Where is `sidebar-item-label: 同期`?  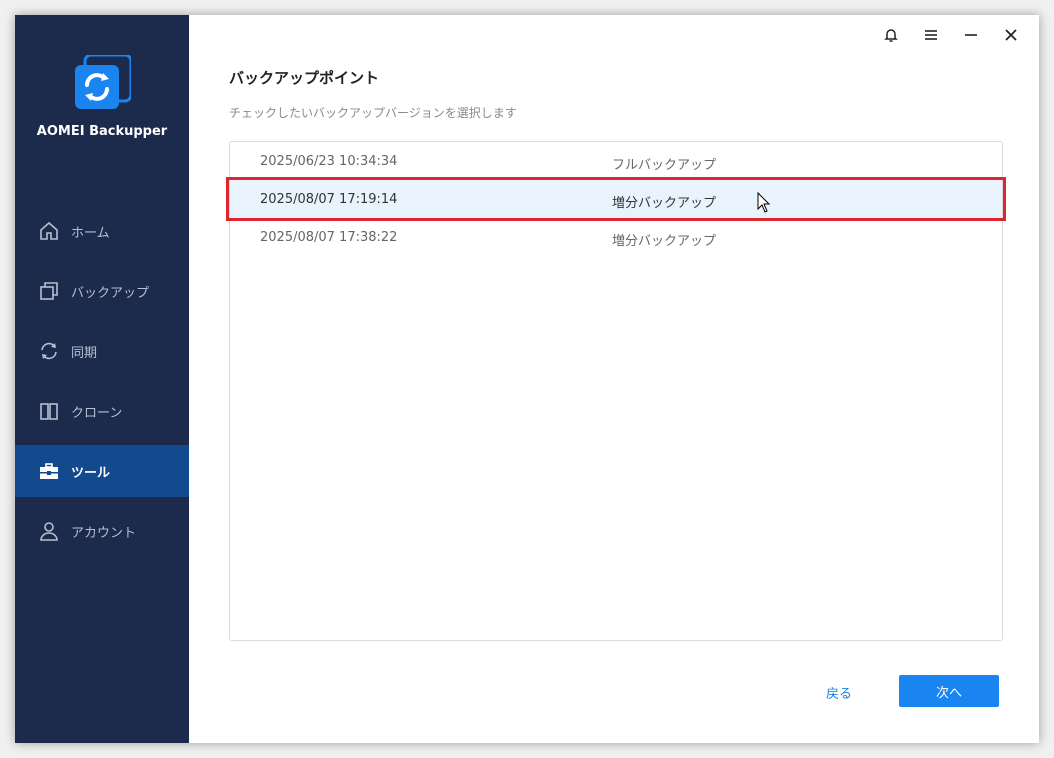 sidebar-item-label: 同期 is located at coordinates (84, 353).